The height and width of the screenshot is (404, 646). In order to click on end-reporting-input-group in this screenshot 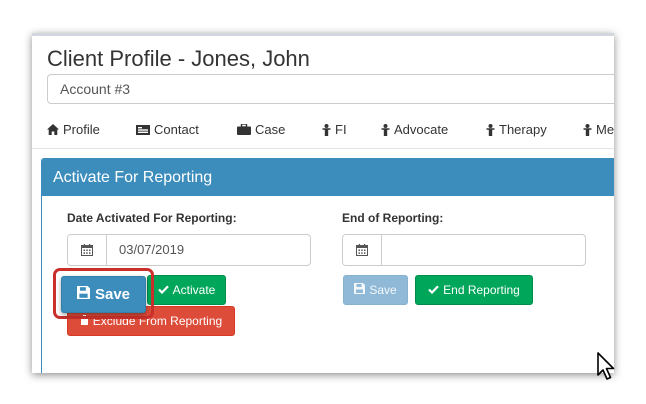, I will do `click(464, 250)`.